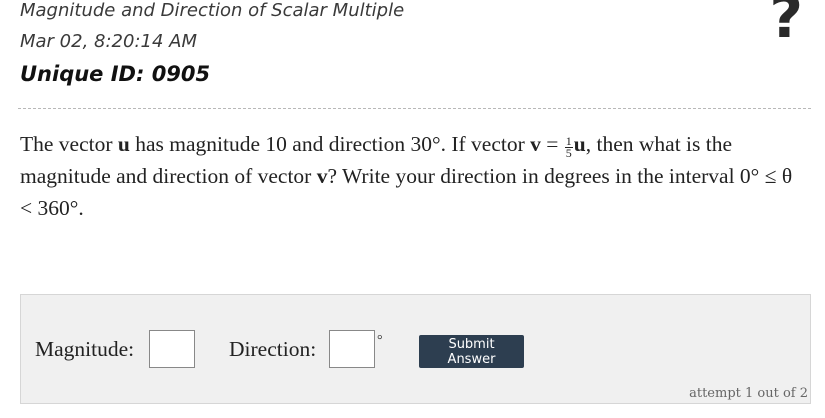  Describe the element at coordinates (414, 108) in the screenshot. I see `divider` at that location.